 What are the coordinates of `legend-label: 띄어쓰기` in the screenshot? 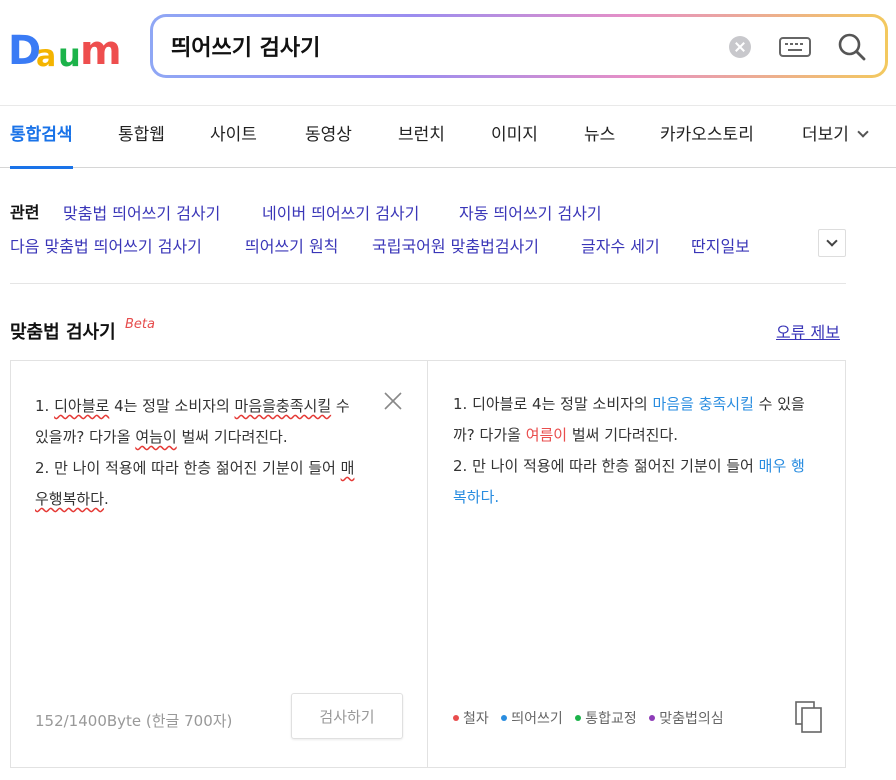 It's located at (537, 719).